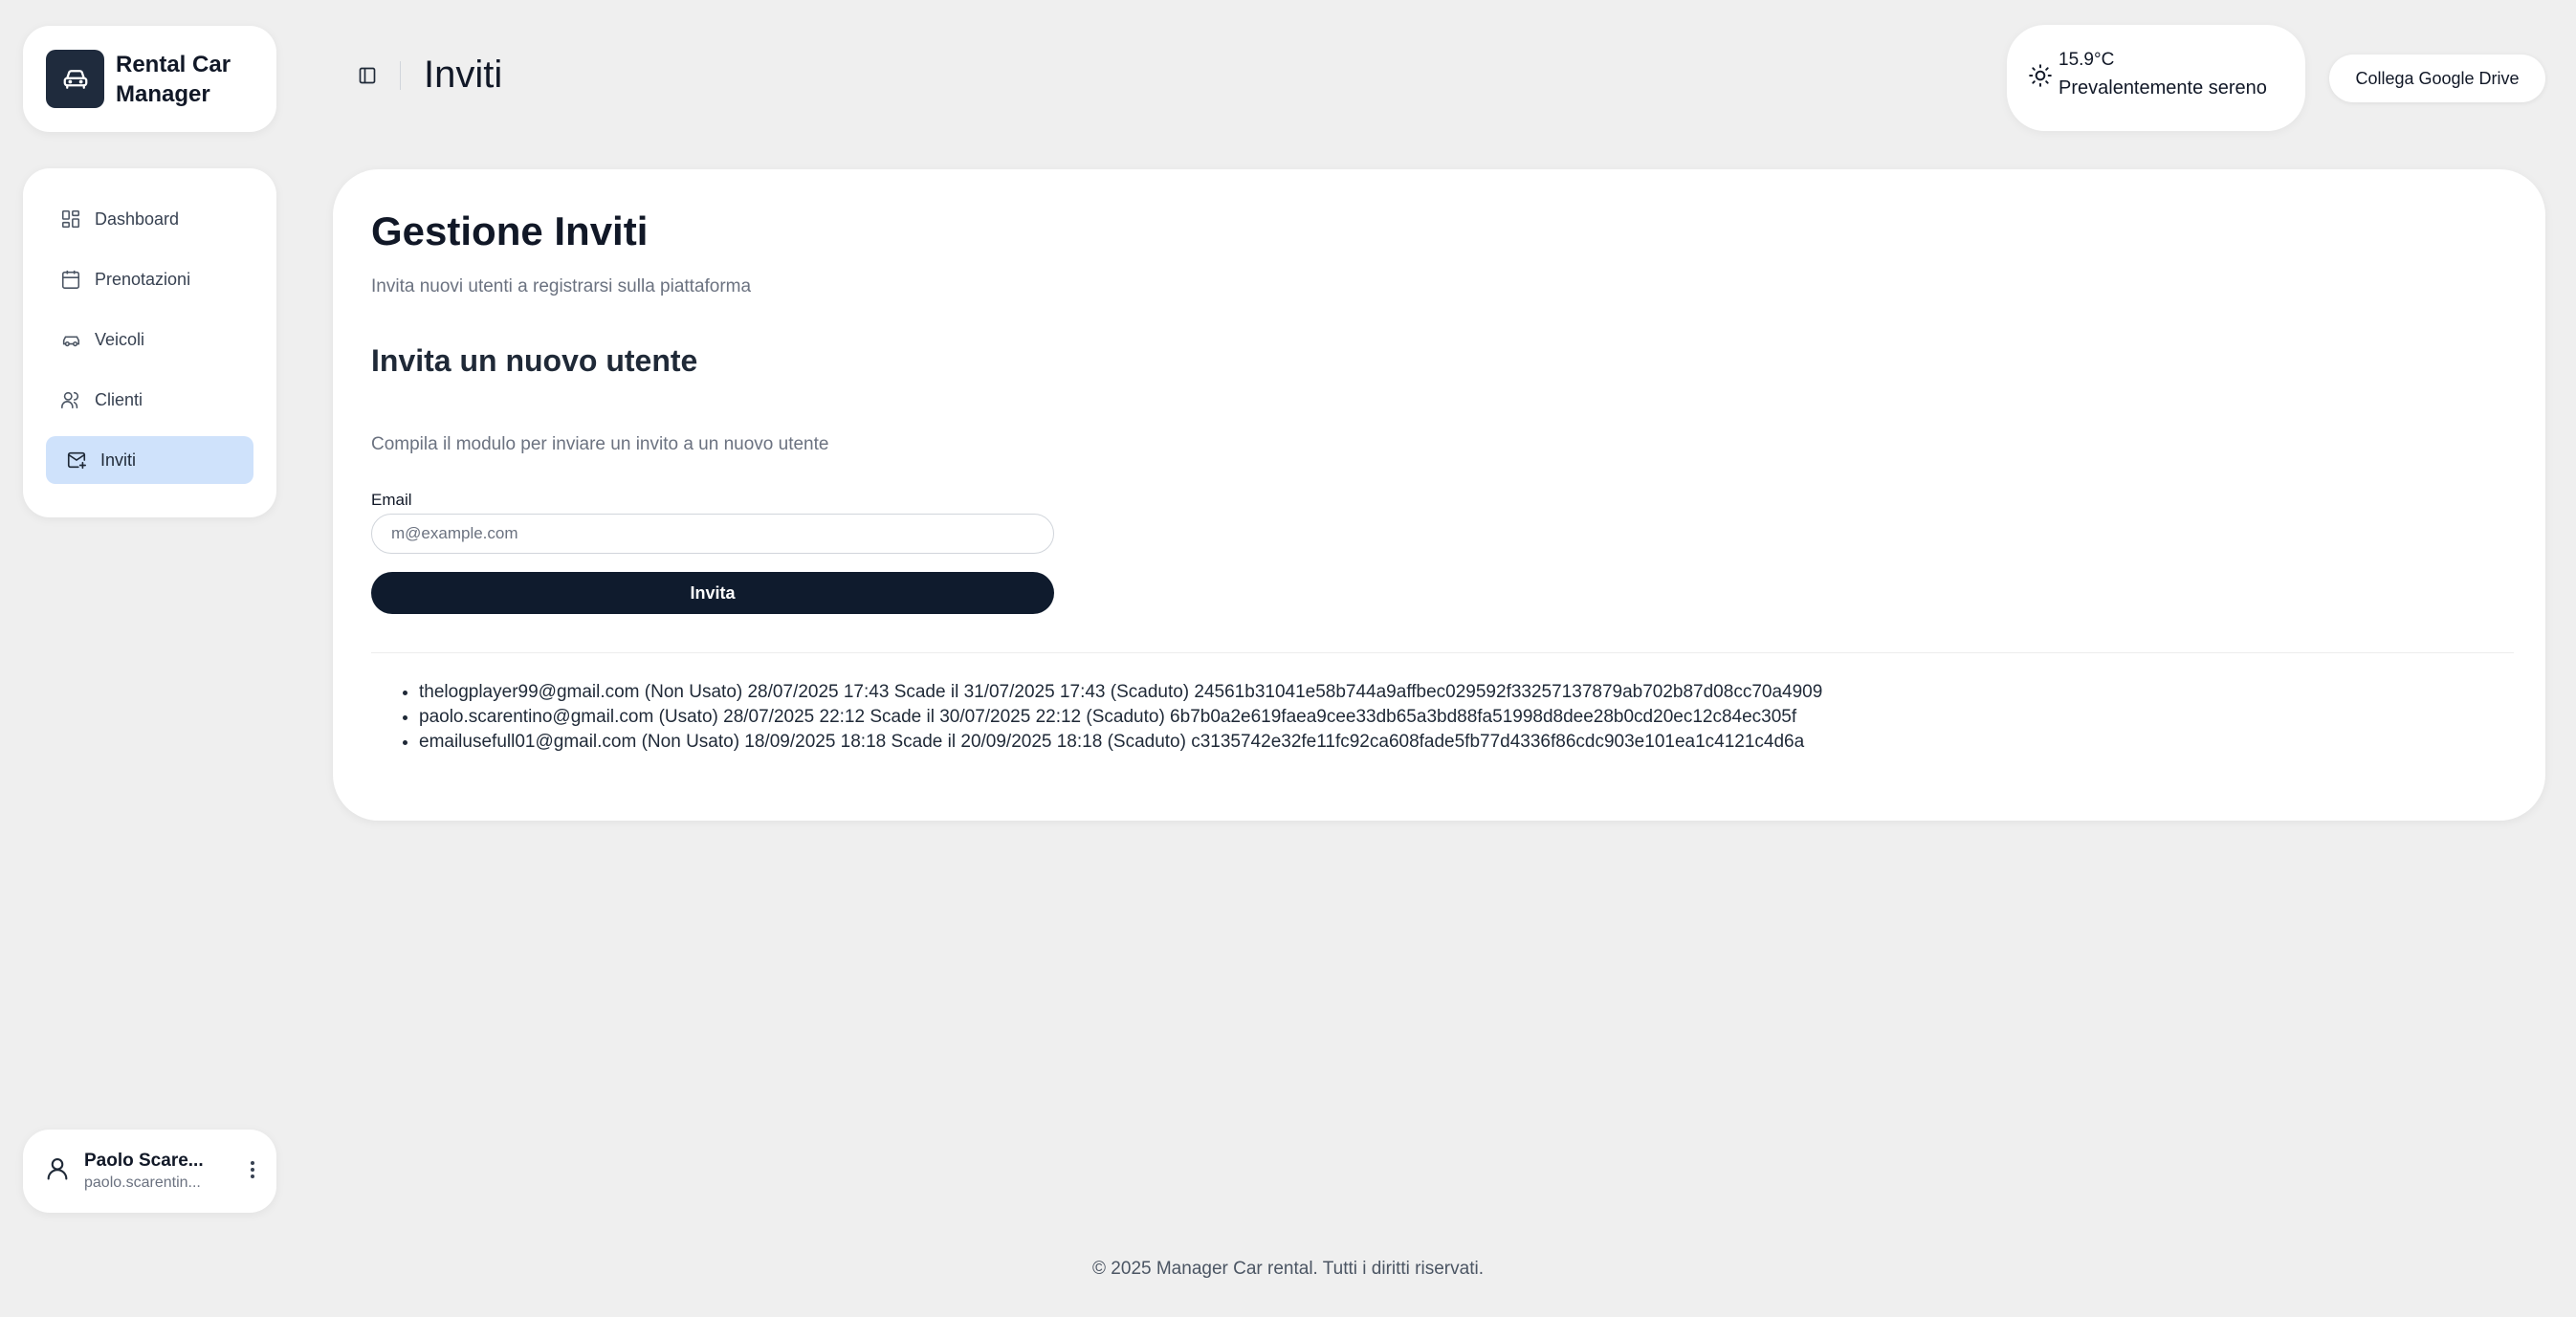 The height and width of the screenshot is (1317, 2576). I want to click on main-title: Gestione Inviti, so click(510, 231).